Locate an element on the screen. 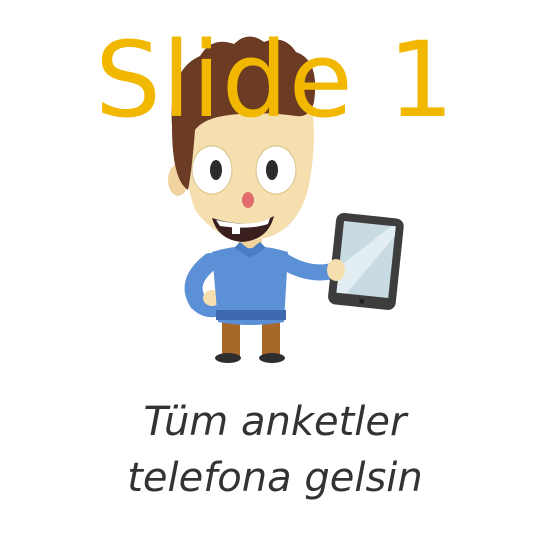 This screenshot has width=550, height=550. tagline-line-2: telefona gelsin is located at coordinates (275, 478).